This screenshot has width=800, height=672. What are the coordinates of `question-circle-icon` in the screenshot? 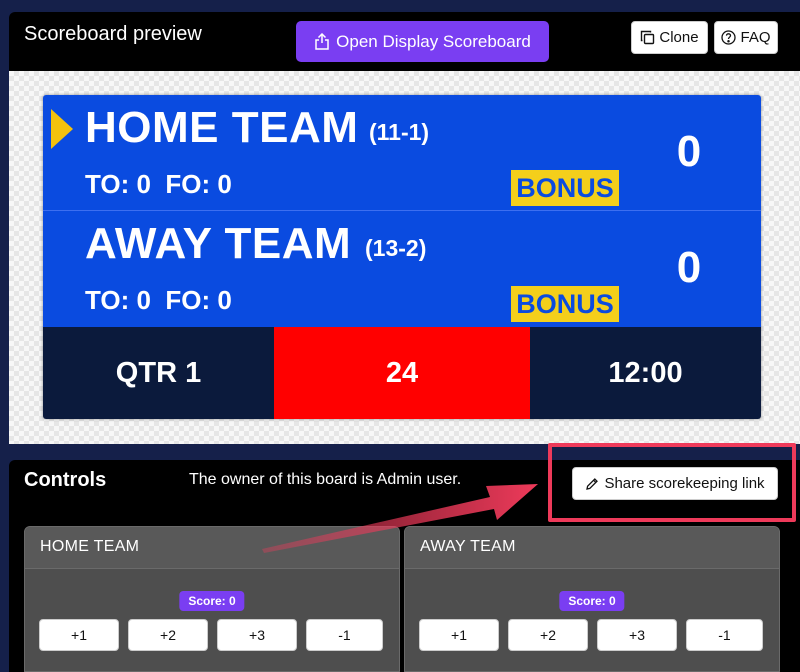 It's located at (729, 37).